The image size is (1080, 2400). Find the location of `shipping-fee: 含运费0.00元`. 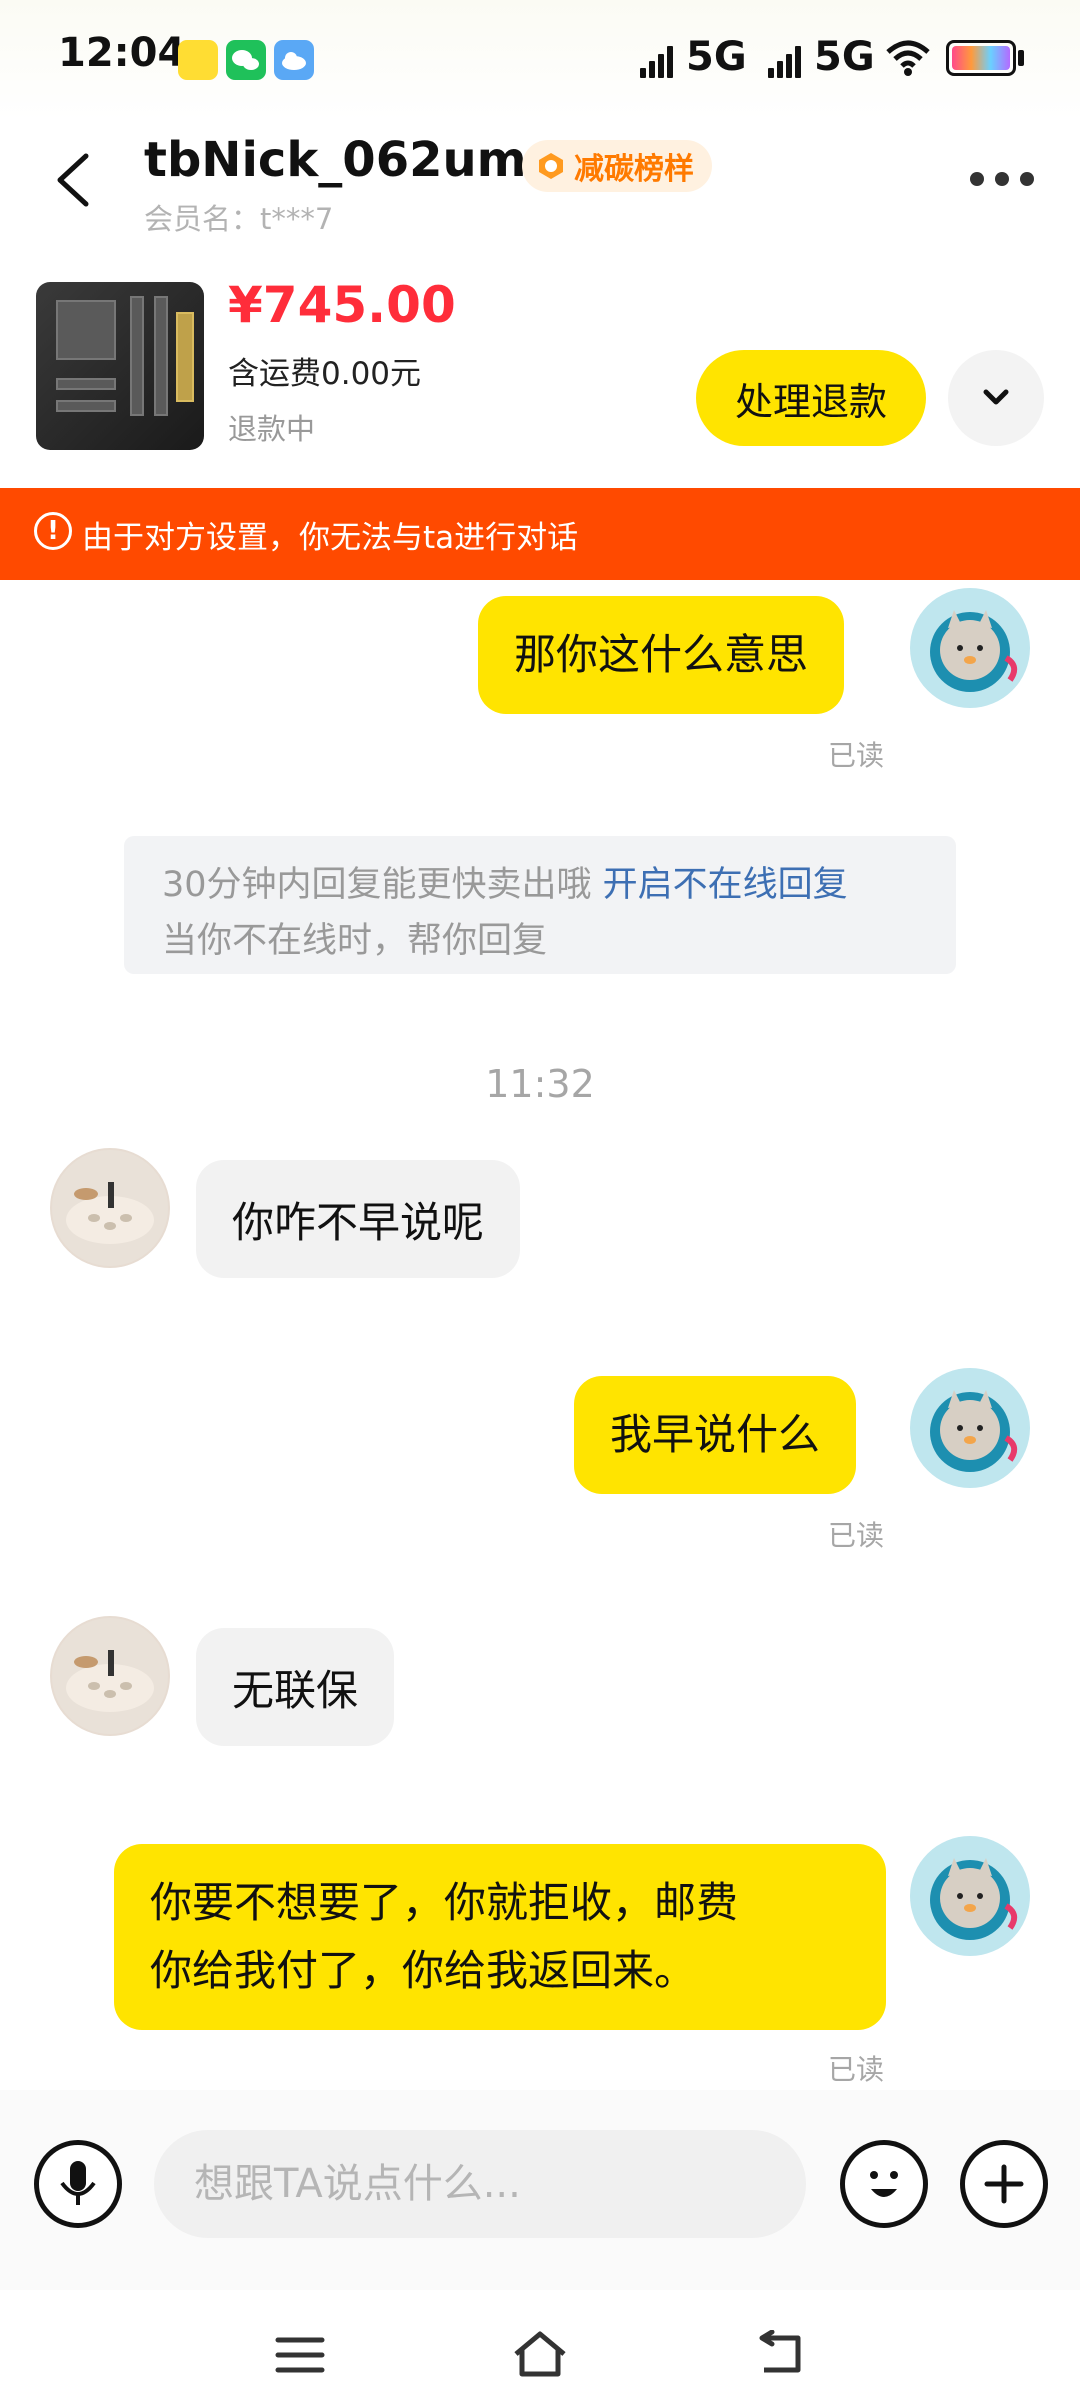

shipping-fee: 含运费0.00元 is located at coordinates (325, 374).